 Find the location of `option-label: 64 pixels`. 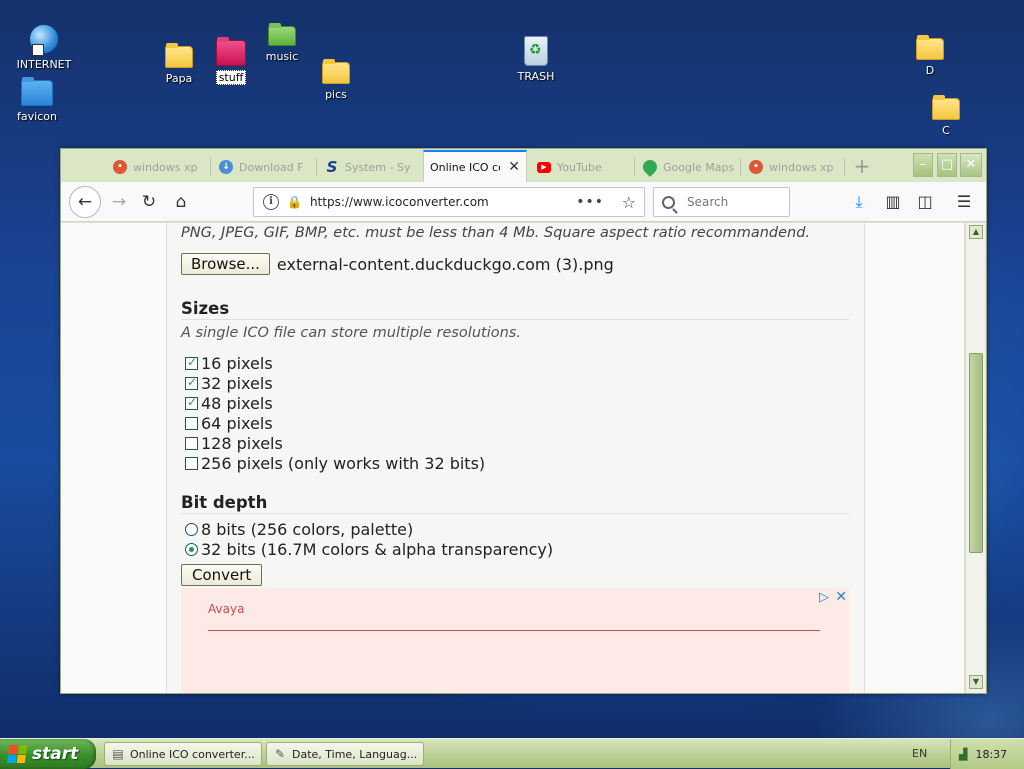

option-label: 64 pixels is located at coordinates (237, 423).